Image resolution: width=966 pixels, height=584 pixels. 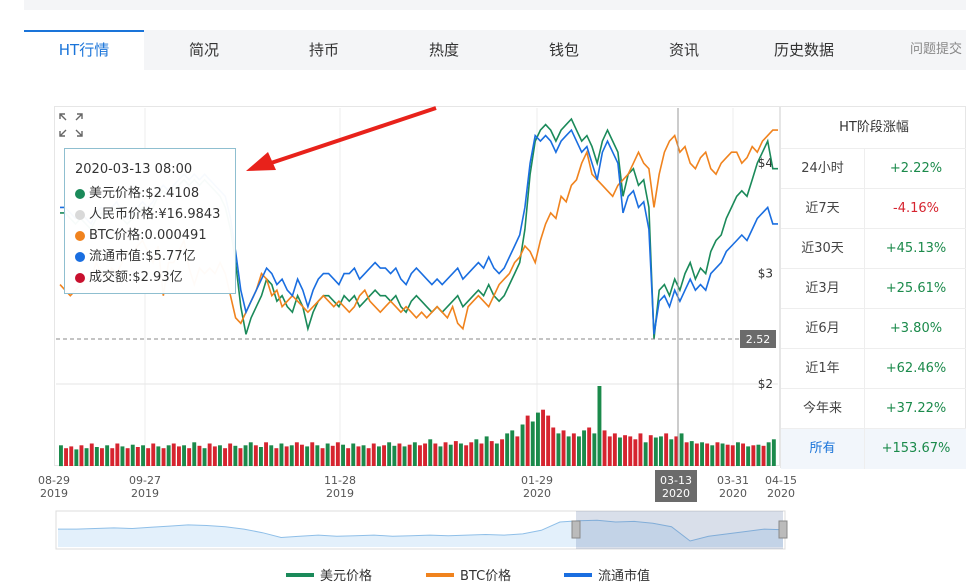 What do you see at coordinates (71, 125) in the screenshot?
I see `fullscreen-icon` at bounding box center [71, 125].